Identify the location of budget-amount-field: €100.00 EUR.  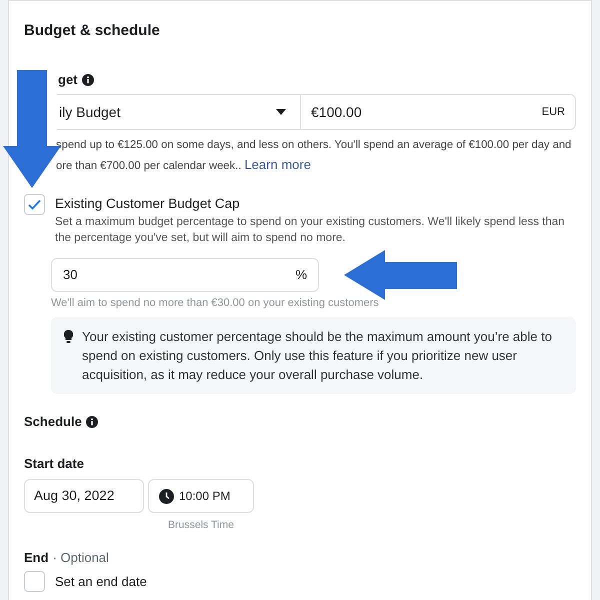
(438, 112).